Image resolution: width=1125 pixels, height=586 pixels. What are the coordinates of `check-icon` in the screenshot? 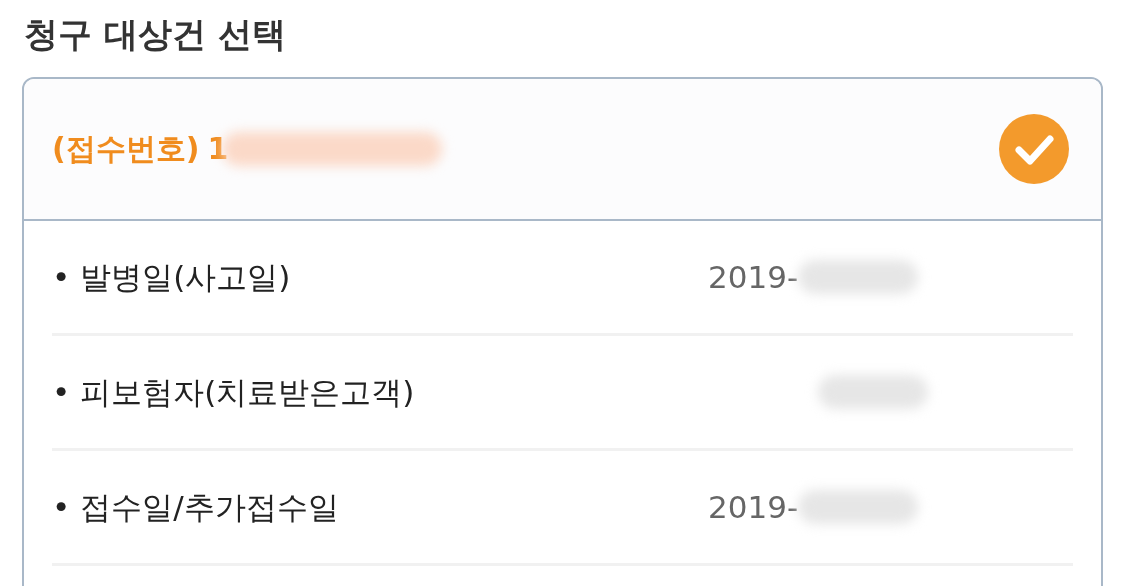 It's located at (1034, 148).